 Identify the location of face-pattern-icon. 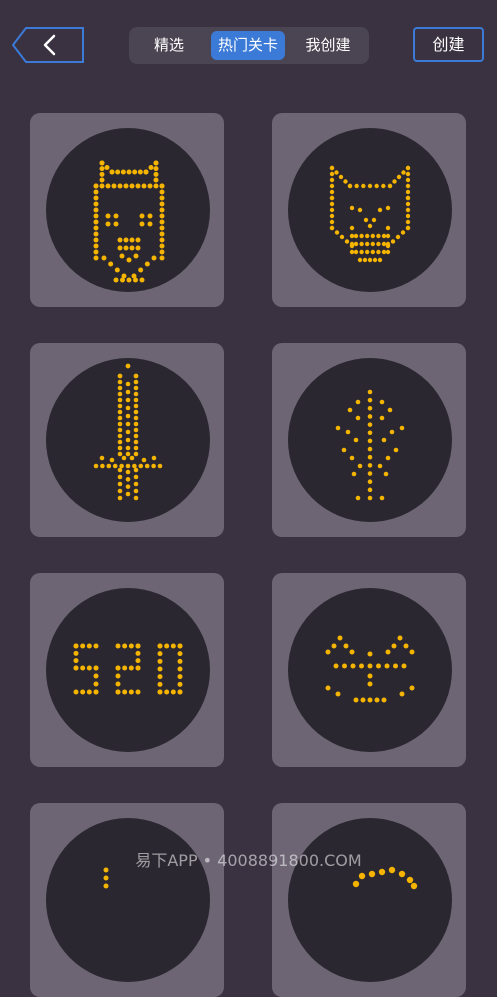
(370, 669).